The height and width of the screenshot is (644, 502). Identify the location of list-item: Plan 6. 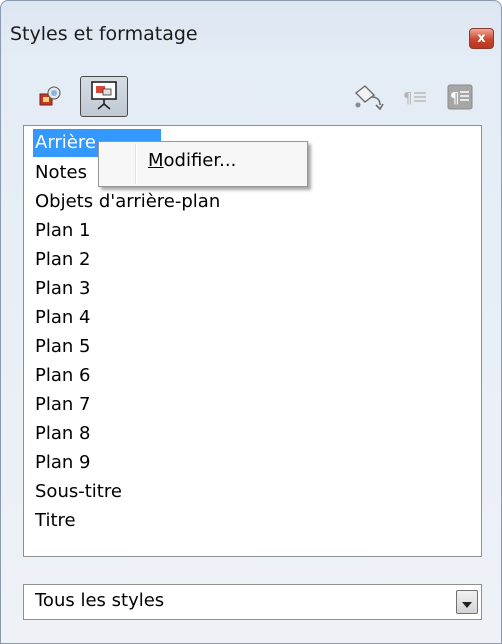
(62, 376).